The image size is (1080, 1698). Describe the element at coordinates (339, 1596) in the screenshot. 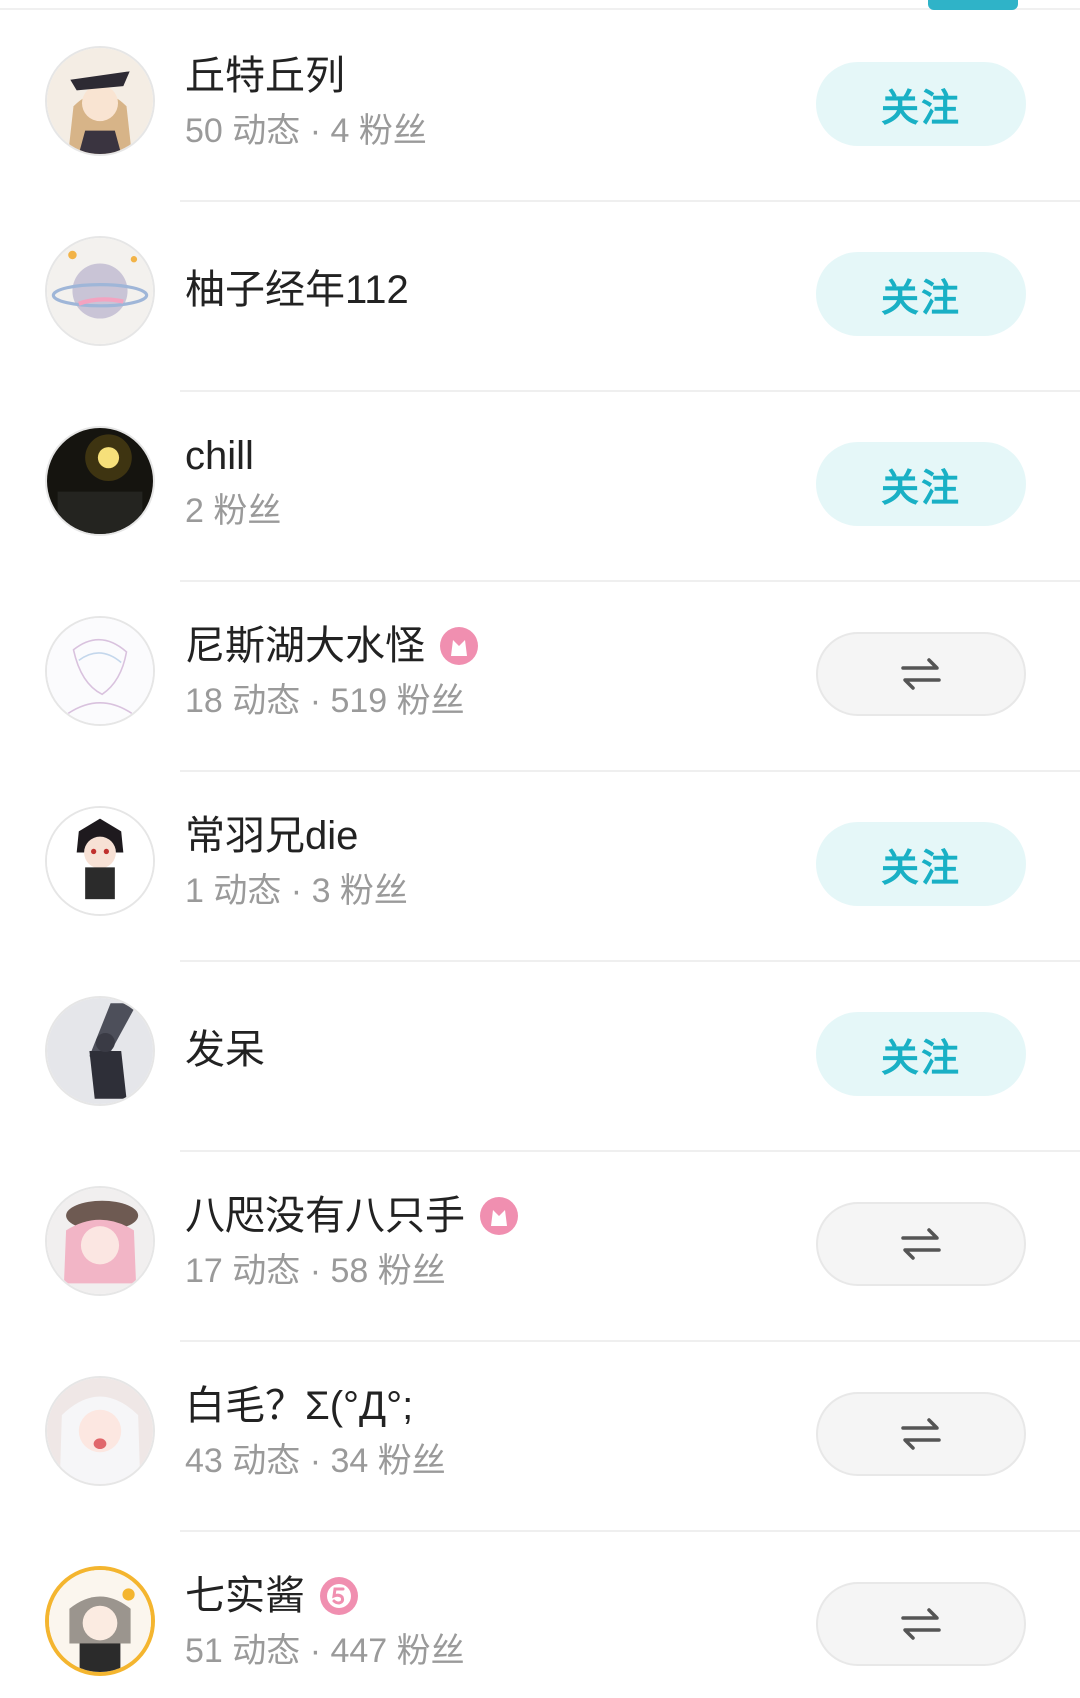

I see `level-5-badge-icon` at that location.